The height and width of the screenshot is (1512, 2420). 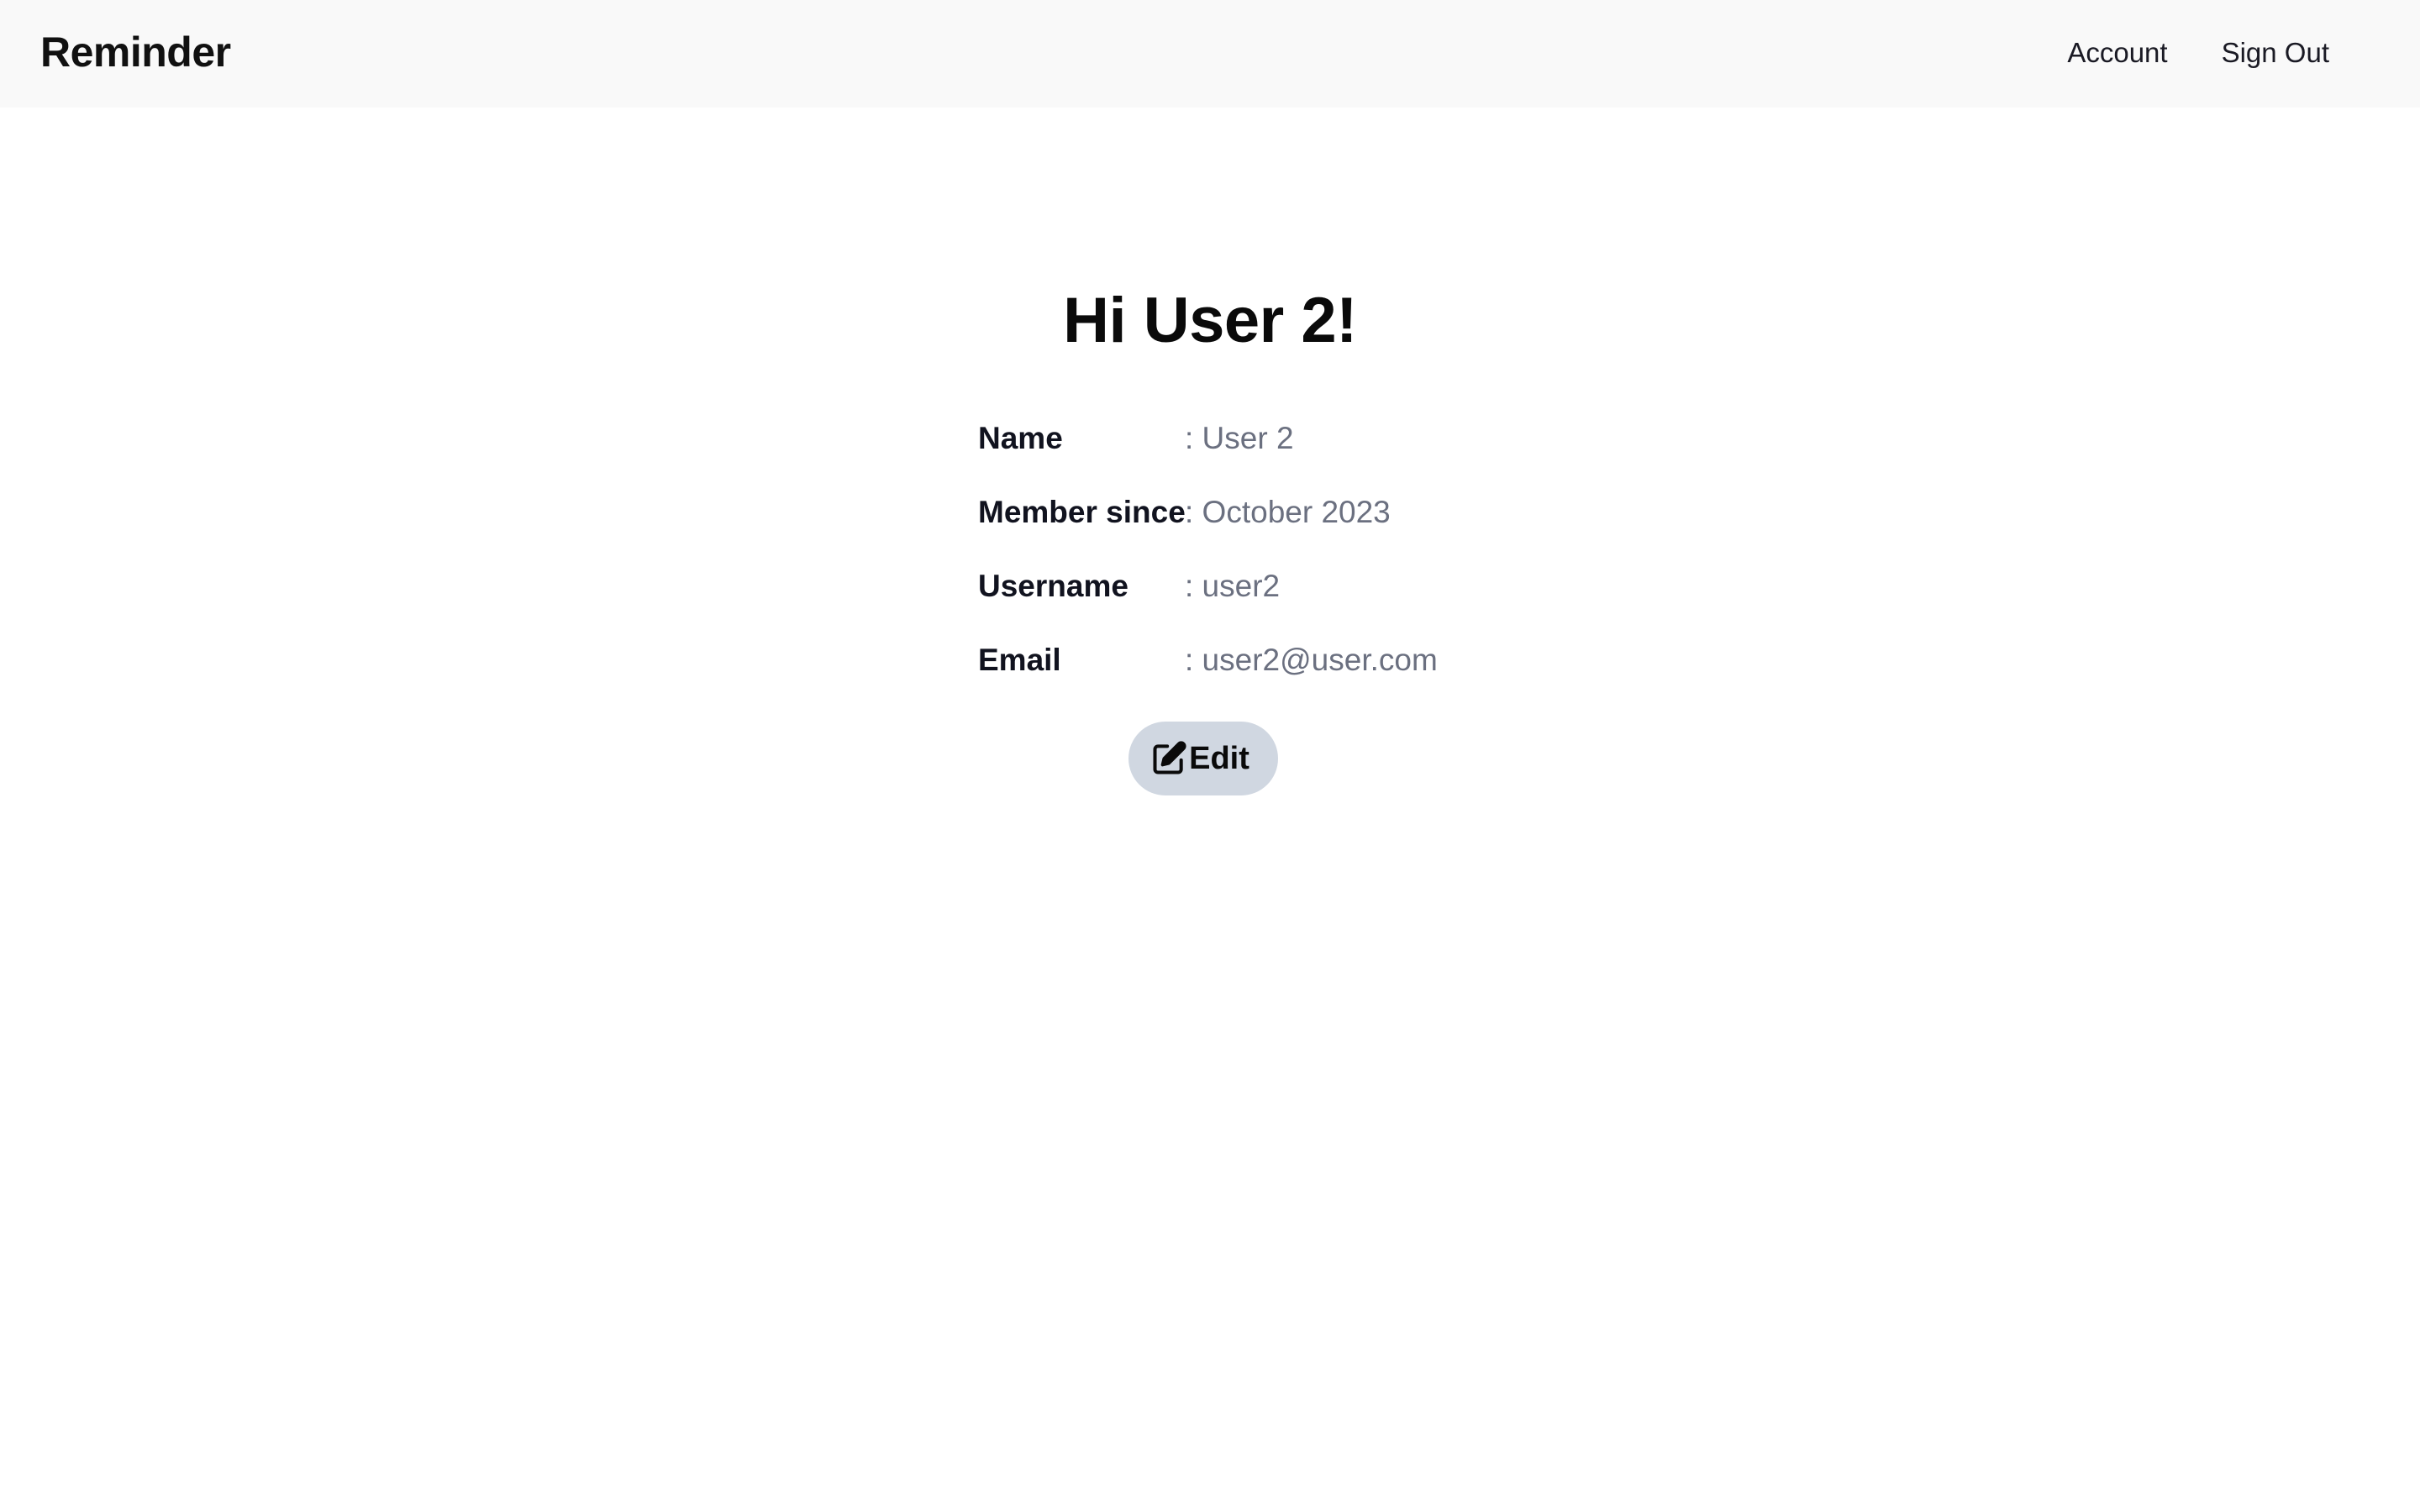 I want to click on profile-row-member-since: Member since : October 2023, so click(x=1208, y=512).